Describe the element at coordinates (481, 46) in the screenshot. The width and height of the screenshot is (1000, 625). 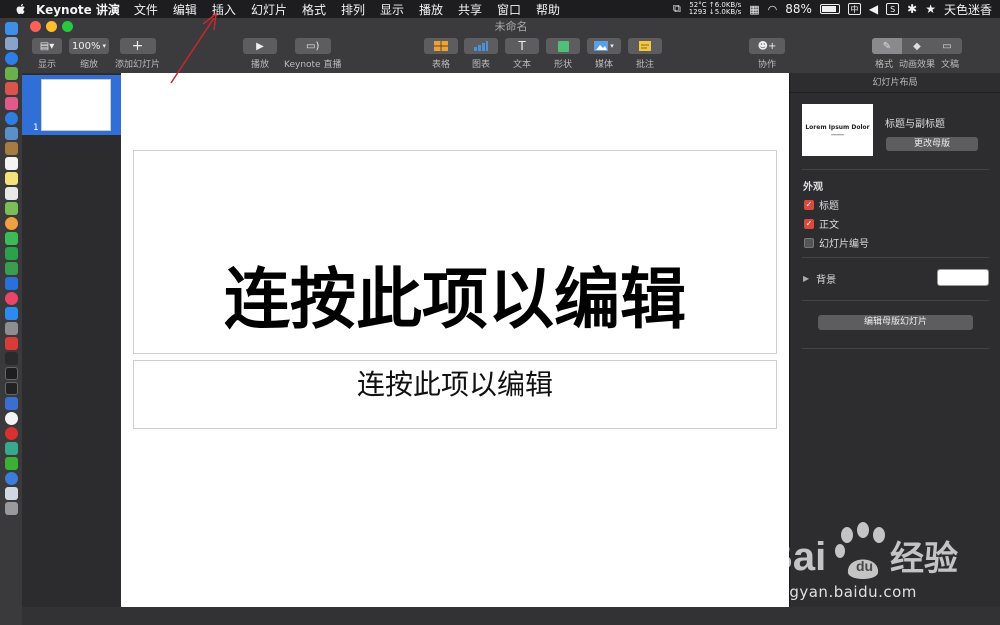
I see `chart-button` at that location.